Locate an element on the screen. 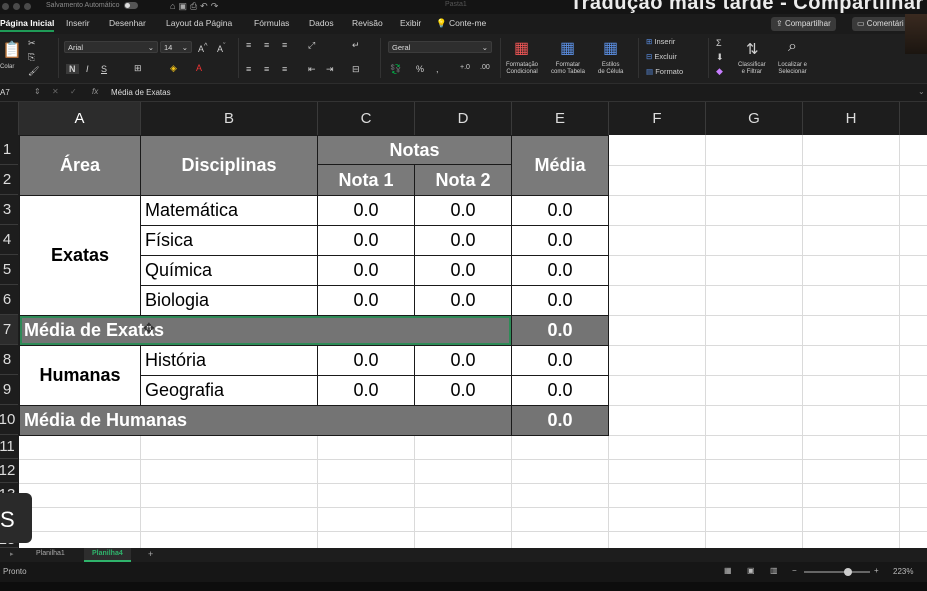  tab-home: Página Inicial is located at coordinates (27, 25).